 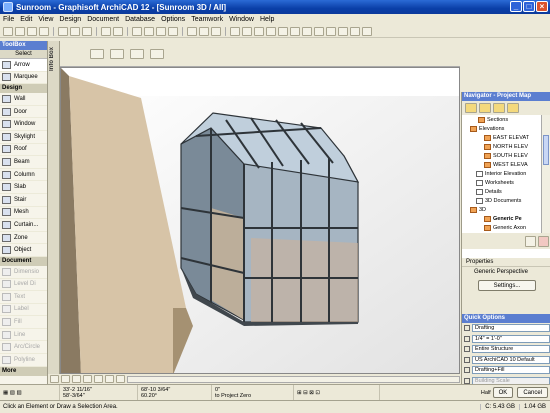 I want to click on pointer-icon, so click(x=137, y=31).